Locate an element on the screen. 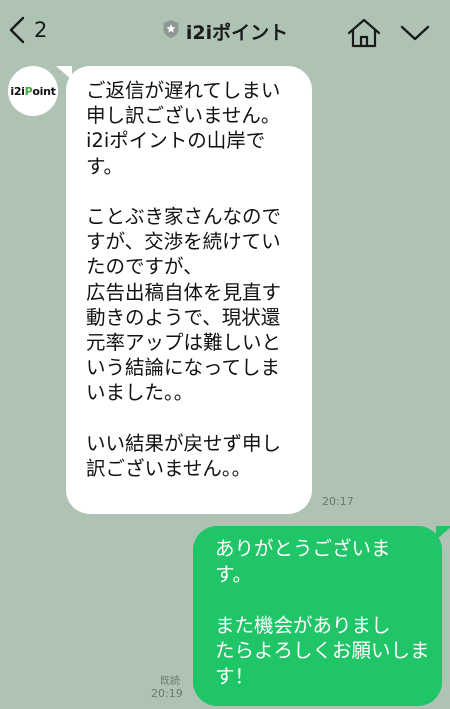 The image size is (450, 709). chat-title-text: i2iポイント is located at coordinates (237, 32).